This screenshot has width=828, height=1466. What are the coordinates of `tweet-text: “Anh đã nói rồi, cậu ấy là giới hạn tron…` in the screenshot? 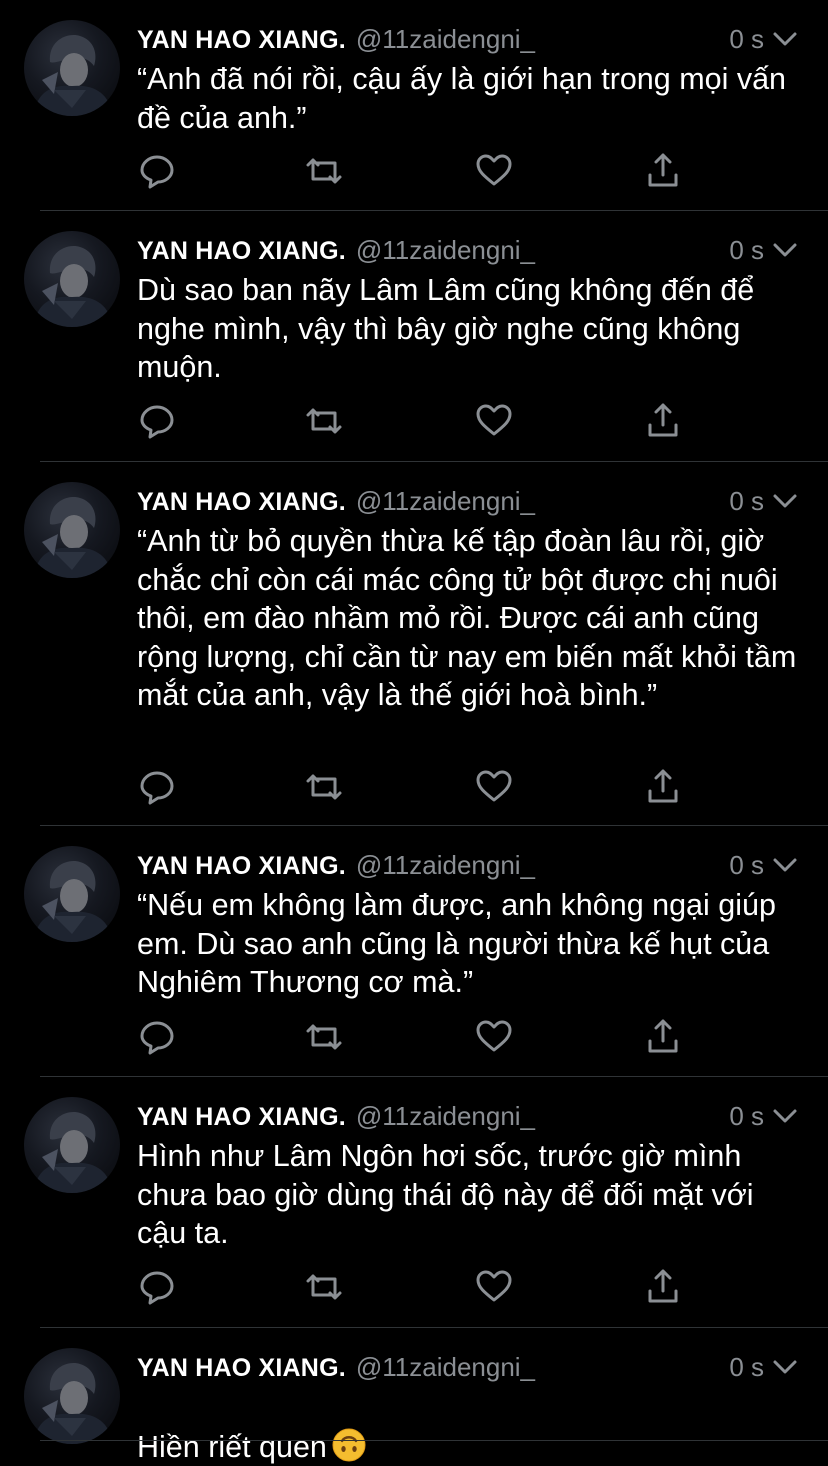 It's located at (462, 98).